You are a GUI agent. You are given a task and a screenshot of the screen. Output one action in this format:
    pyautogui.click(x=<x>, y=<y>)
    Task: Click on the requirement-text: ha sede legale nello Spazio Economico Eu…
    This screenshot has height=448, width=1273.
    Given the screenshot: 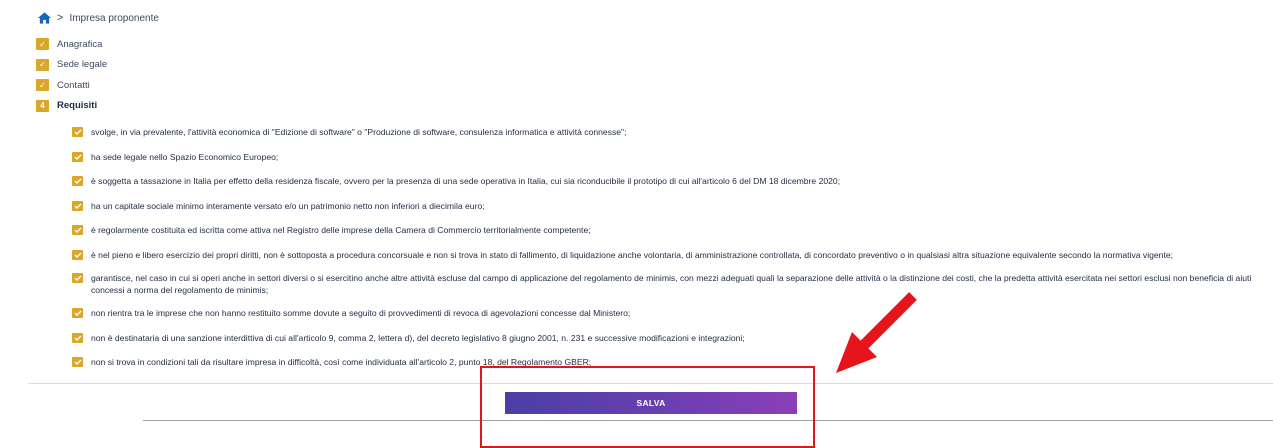 What is the action you would take?
    pyautogui.click(x=185, y=156)
    